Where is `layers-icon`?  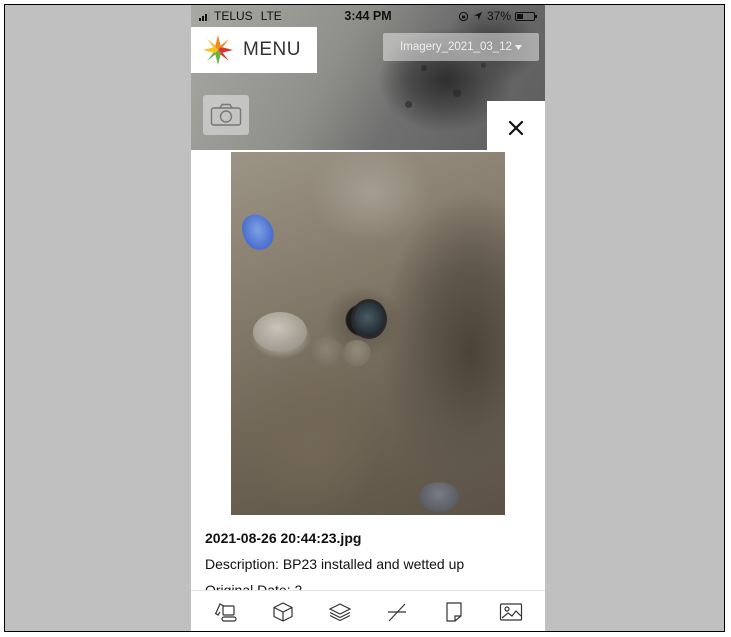
layers-icon is located at coordinates (340, 612).